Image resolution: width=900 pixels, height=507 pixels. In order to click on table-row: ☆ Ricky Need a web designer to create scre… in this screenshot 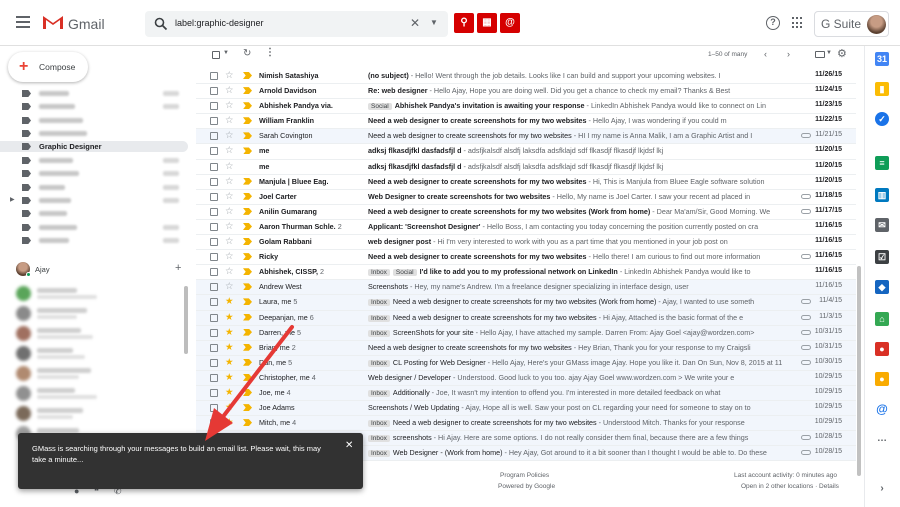, I will do `click(526, 258)`.